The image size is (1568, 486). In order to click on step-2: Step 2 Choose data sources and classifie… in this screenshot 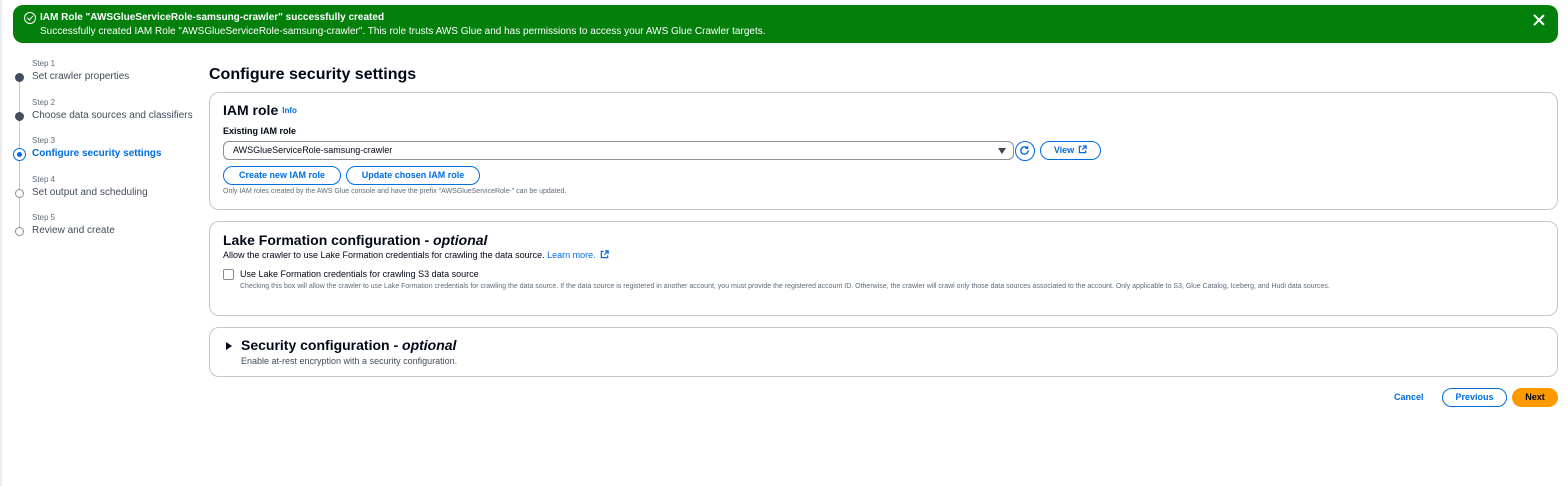, I will do `click(106, 114)`.